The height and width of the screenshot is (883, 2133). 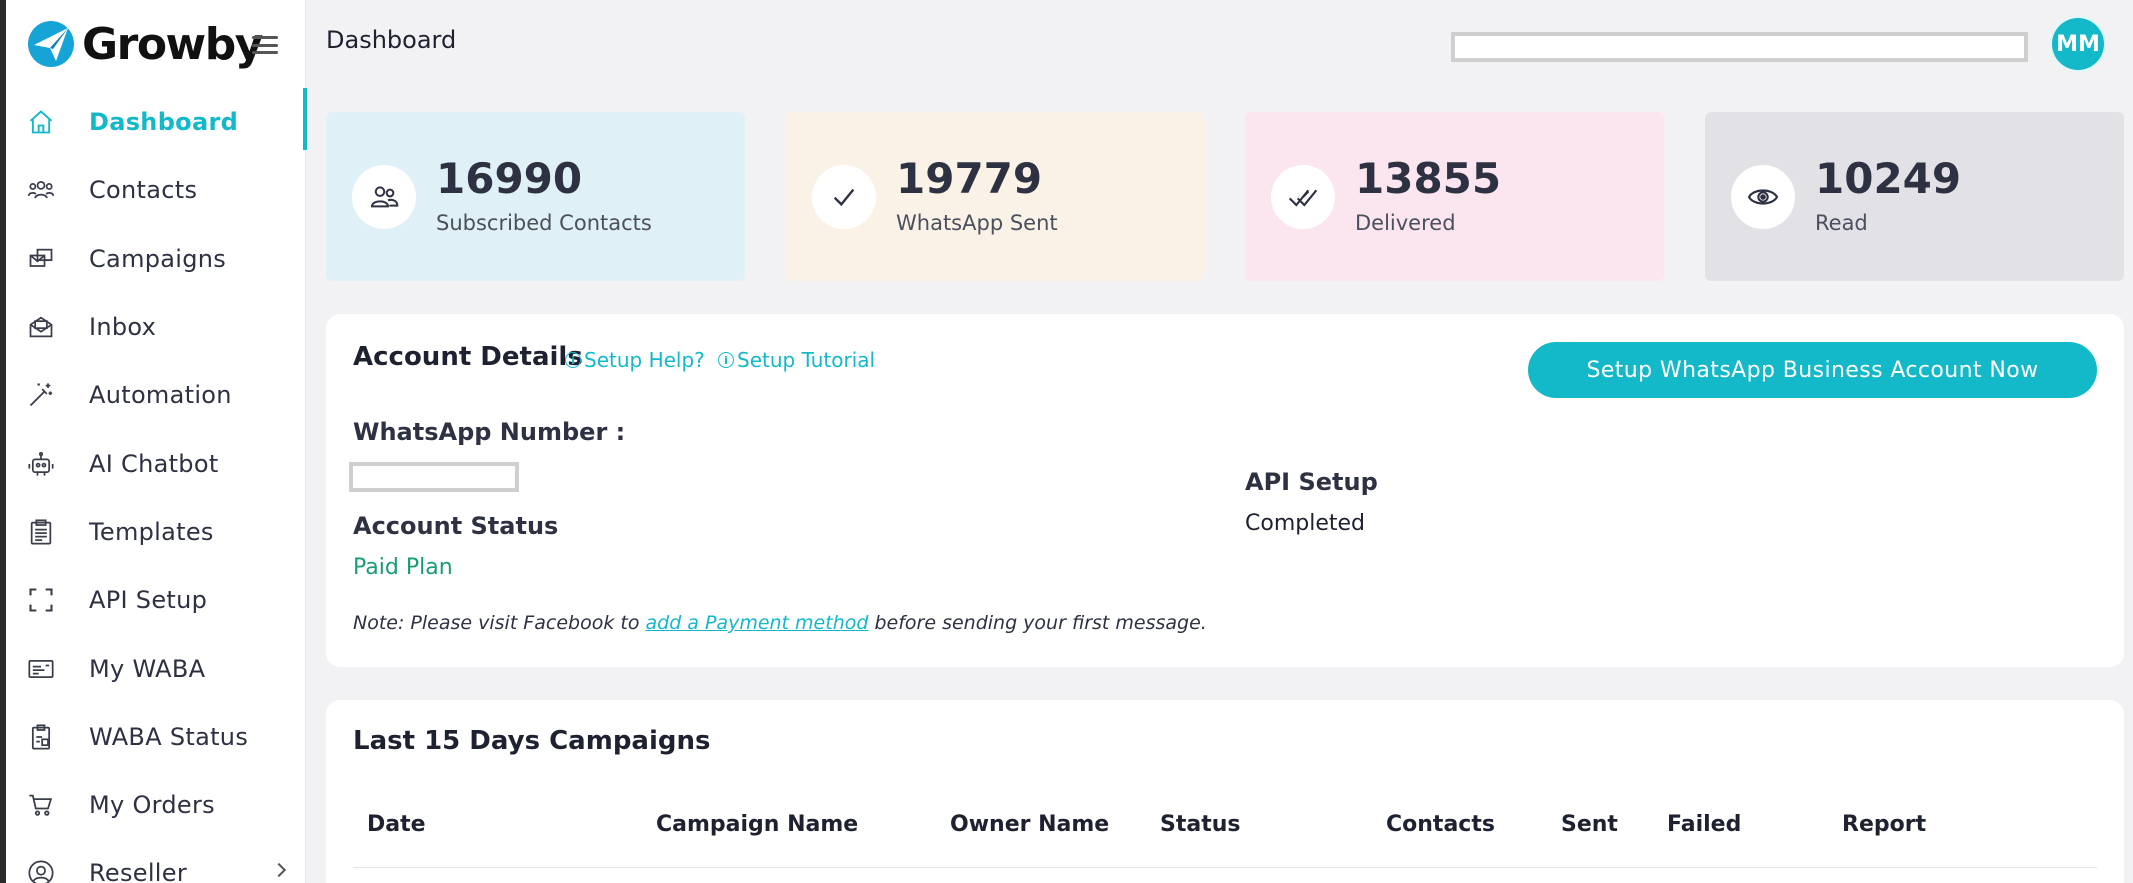 I want to click on scan-frame-icon, so click(x=41, y=600).